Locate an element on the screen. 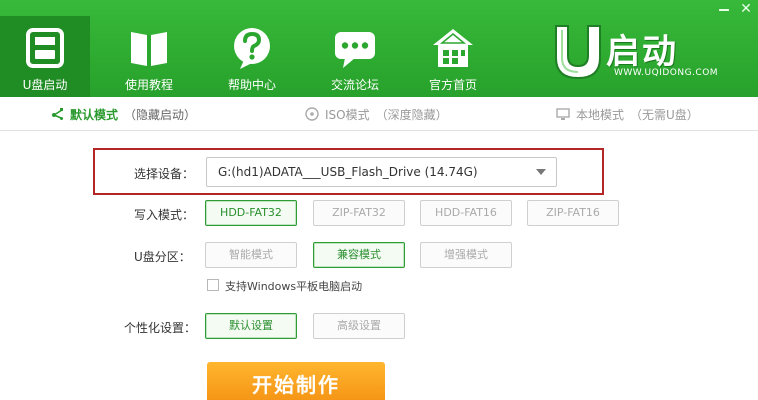 Image resolution: width=758 pixels, height=400 pixels. device-select-value: G:(hd1)ADATA___USB_Flash_Drive (14.74G) is located at coordinates (348, 172).